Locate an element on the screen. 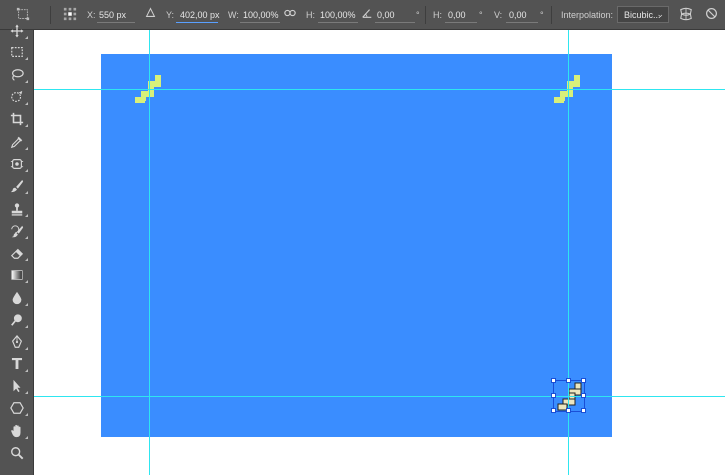 This screenshot has height=475, width=725. eyedropper-tool is located at coordinates (17, 142).